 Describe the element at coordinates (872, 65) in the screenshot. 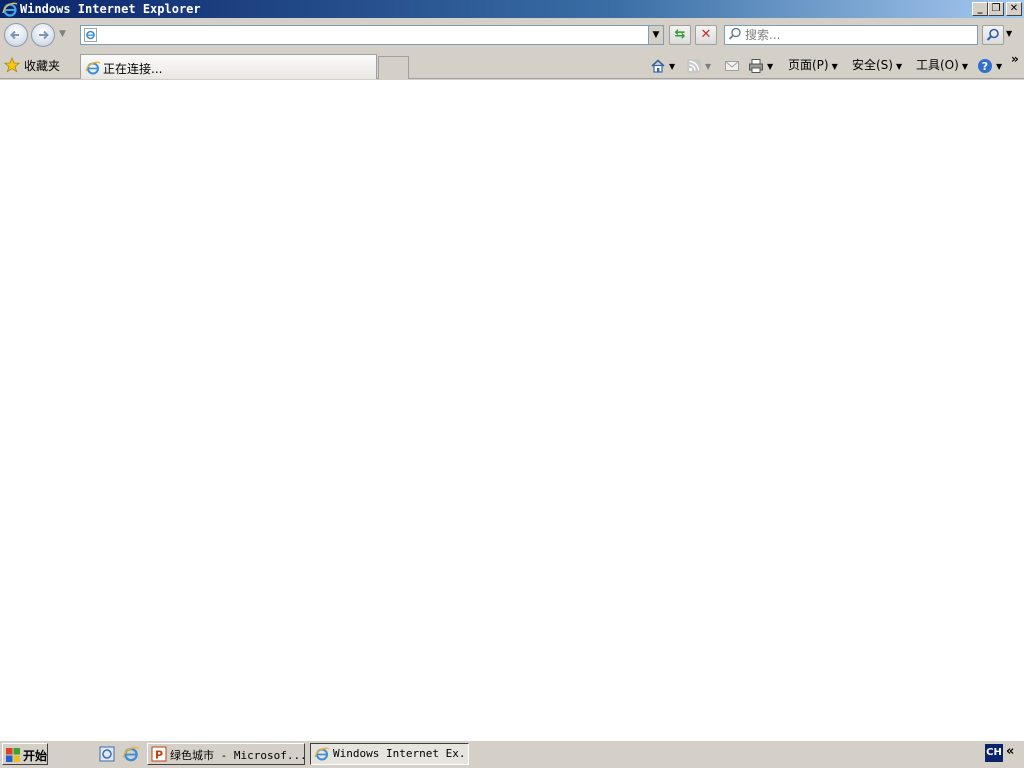

I see `safety-menu-label: 安全(S)` at that location.